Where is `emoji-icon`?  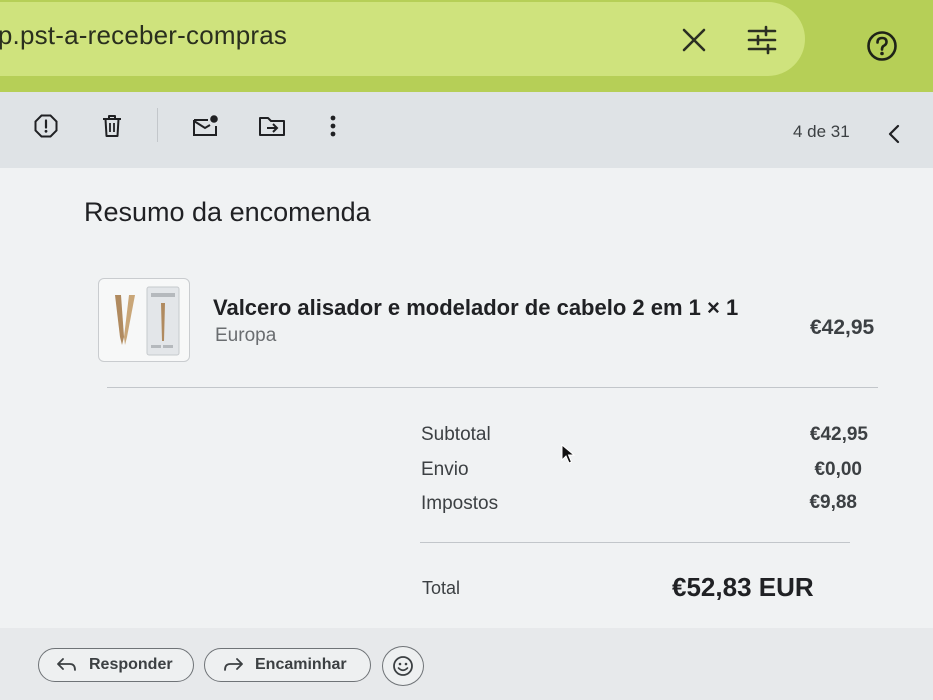 emoji-icon is located at coordinates (403, 666).